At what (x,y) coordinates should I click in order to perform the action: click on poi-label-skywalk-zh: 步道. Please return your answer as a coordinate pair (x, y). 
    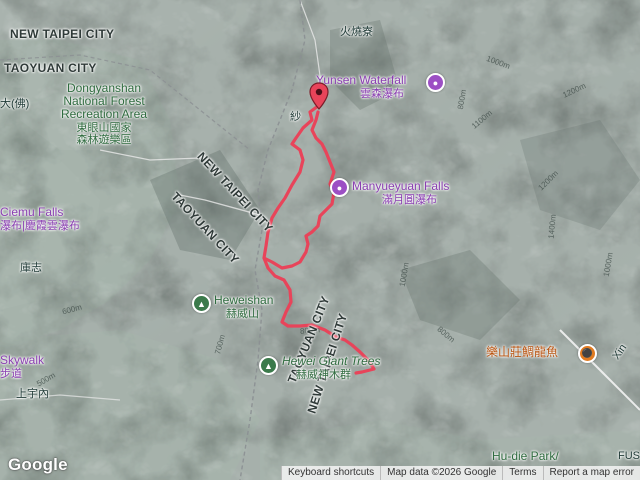
    Looking at the image, I should click on (11, 374).